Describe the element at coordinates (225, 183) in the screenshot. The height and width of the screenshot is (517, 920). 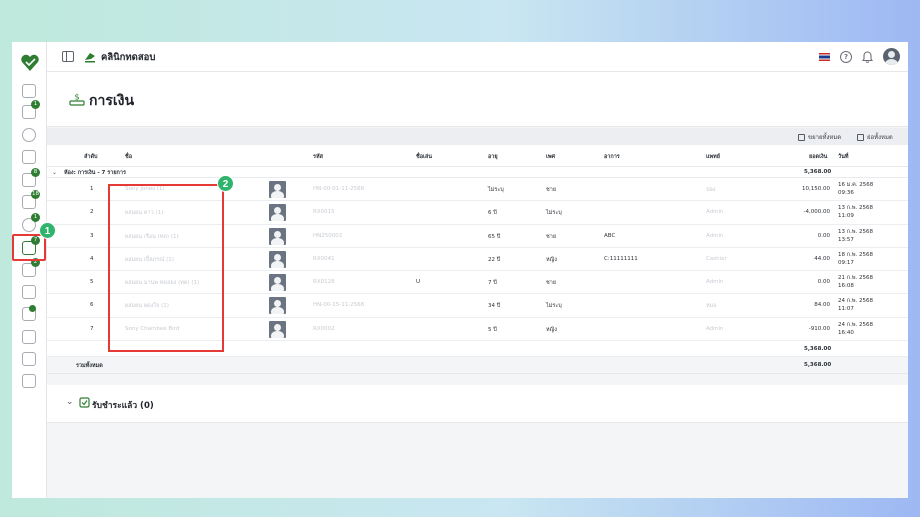
I see `step-badge-2: 2` at that location.